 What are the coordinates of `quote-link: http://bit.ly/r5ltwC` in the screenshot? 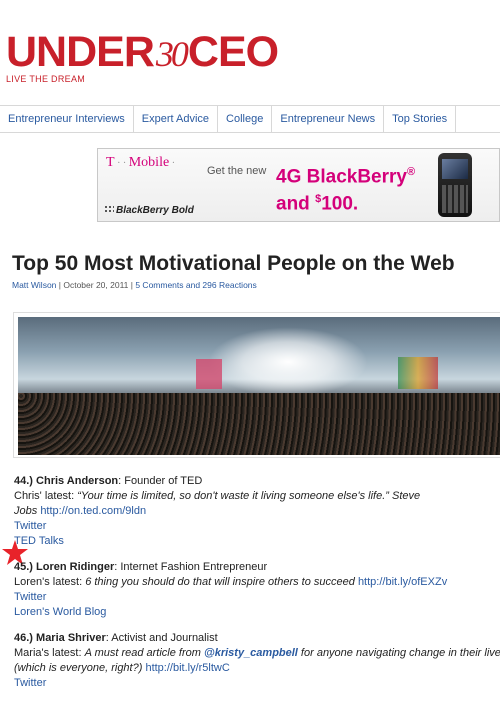 It's located at (187, 668).